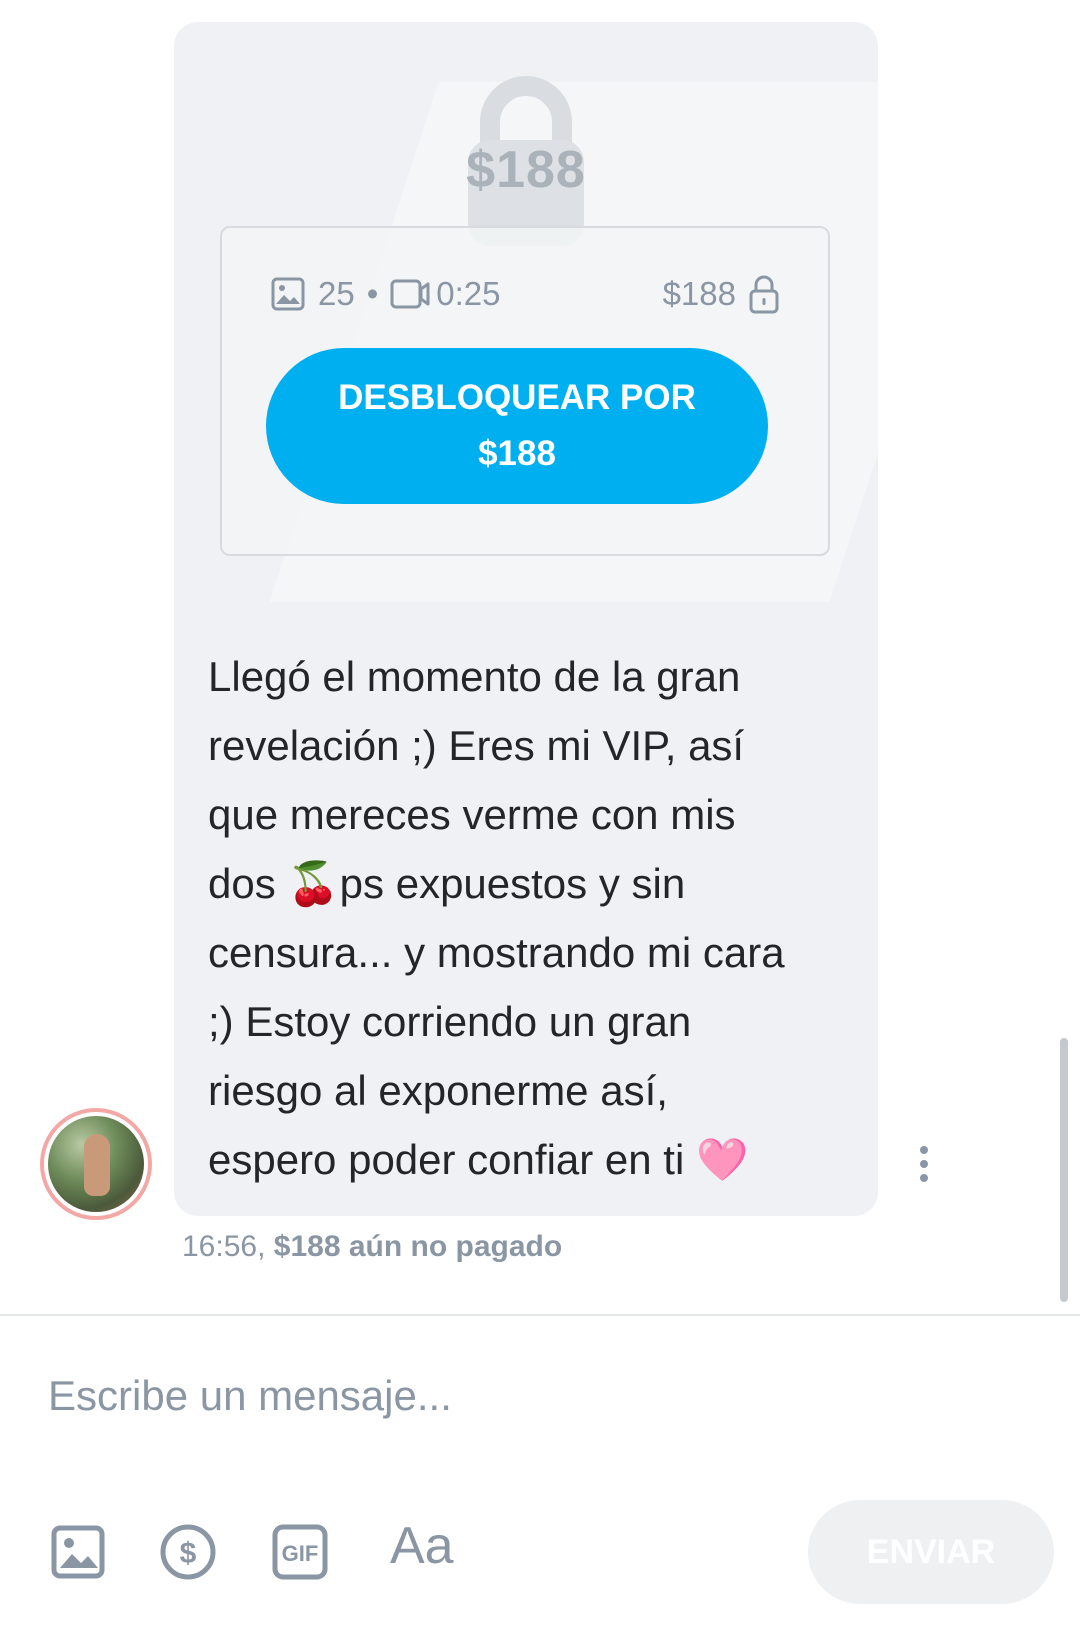 This screenshot has width=1080, height=1631. What do you see at coordinates (924, 1169) in the screenshot?
I see `message-options-button` at bounding box center [924, 1169].